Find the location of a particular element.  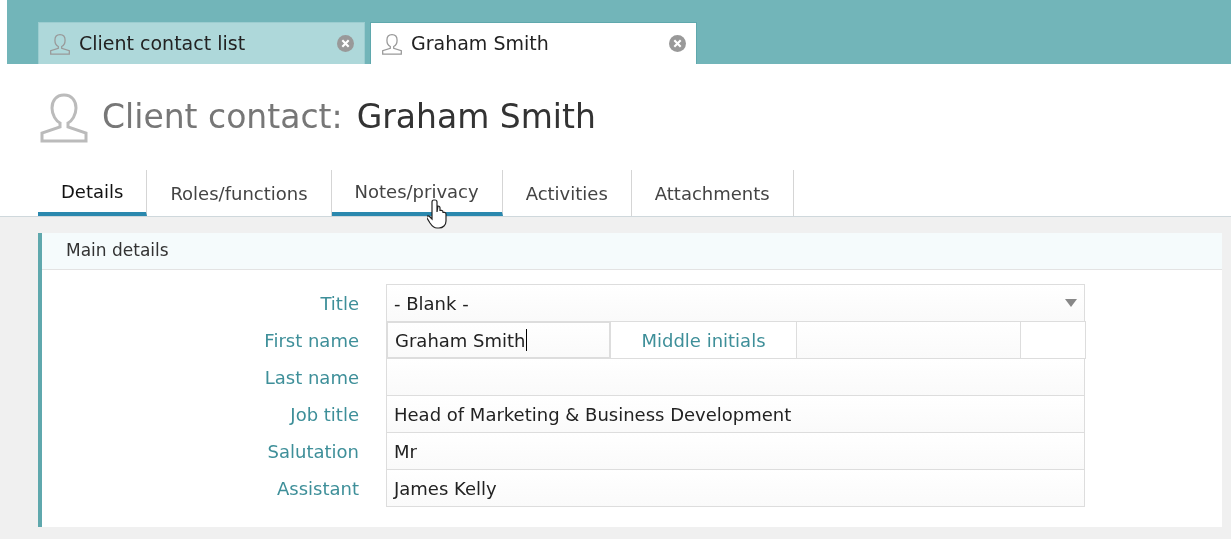

caret-icon is located at coordinates (1071, 303).